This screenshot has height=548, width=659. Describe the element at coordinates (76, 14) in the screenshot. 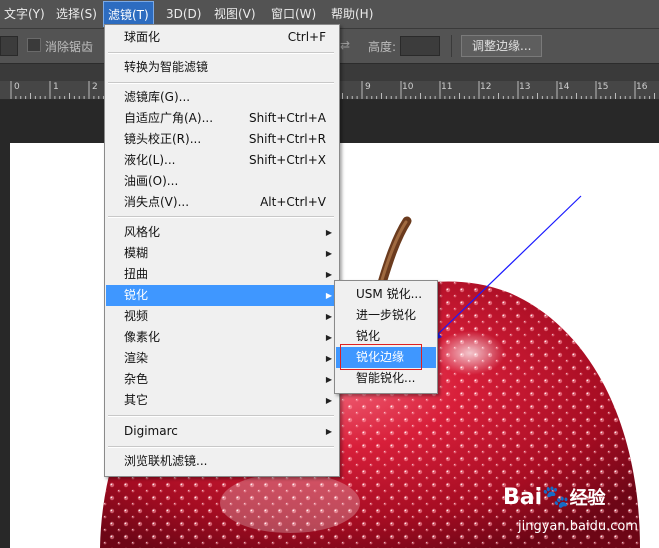

I see `menu-select: 选择(S)` at that location.